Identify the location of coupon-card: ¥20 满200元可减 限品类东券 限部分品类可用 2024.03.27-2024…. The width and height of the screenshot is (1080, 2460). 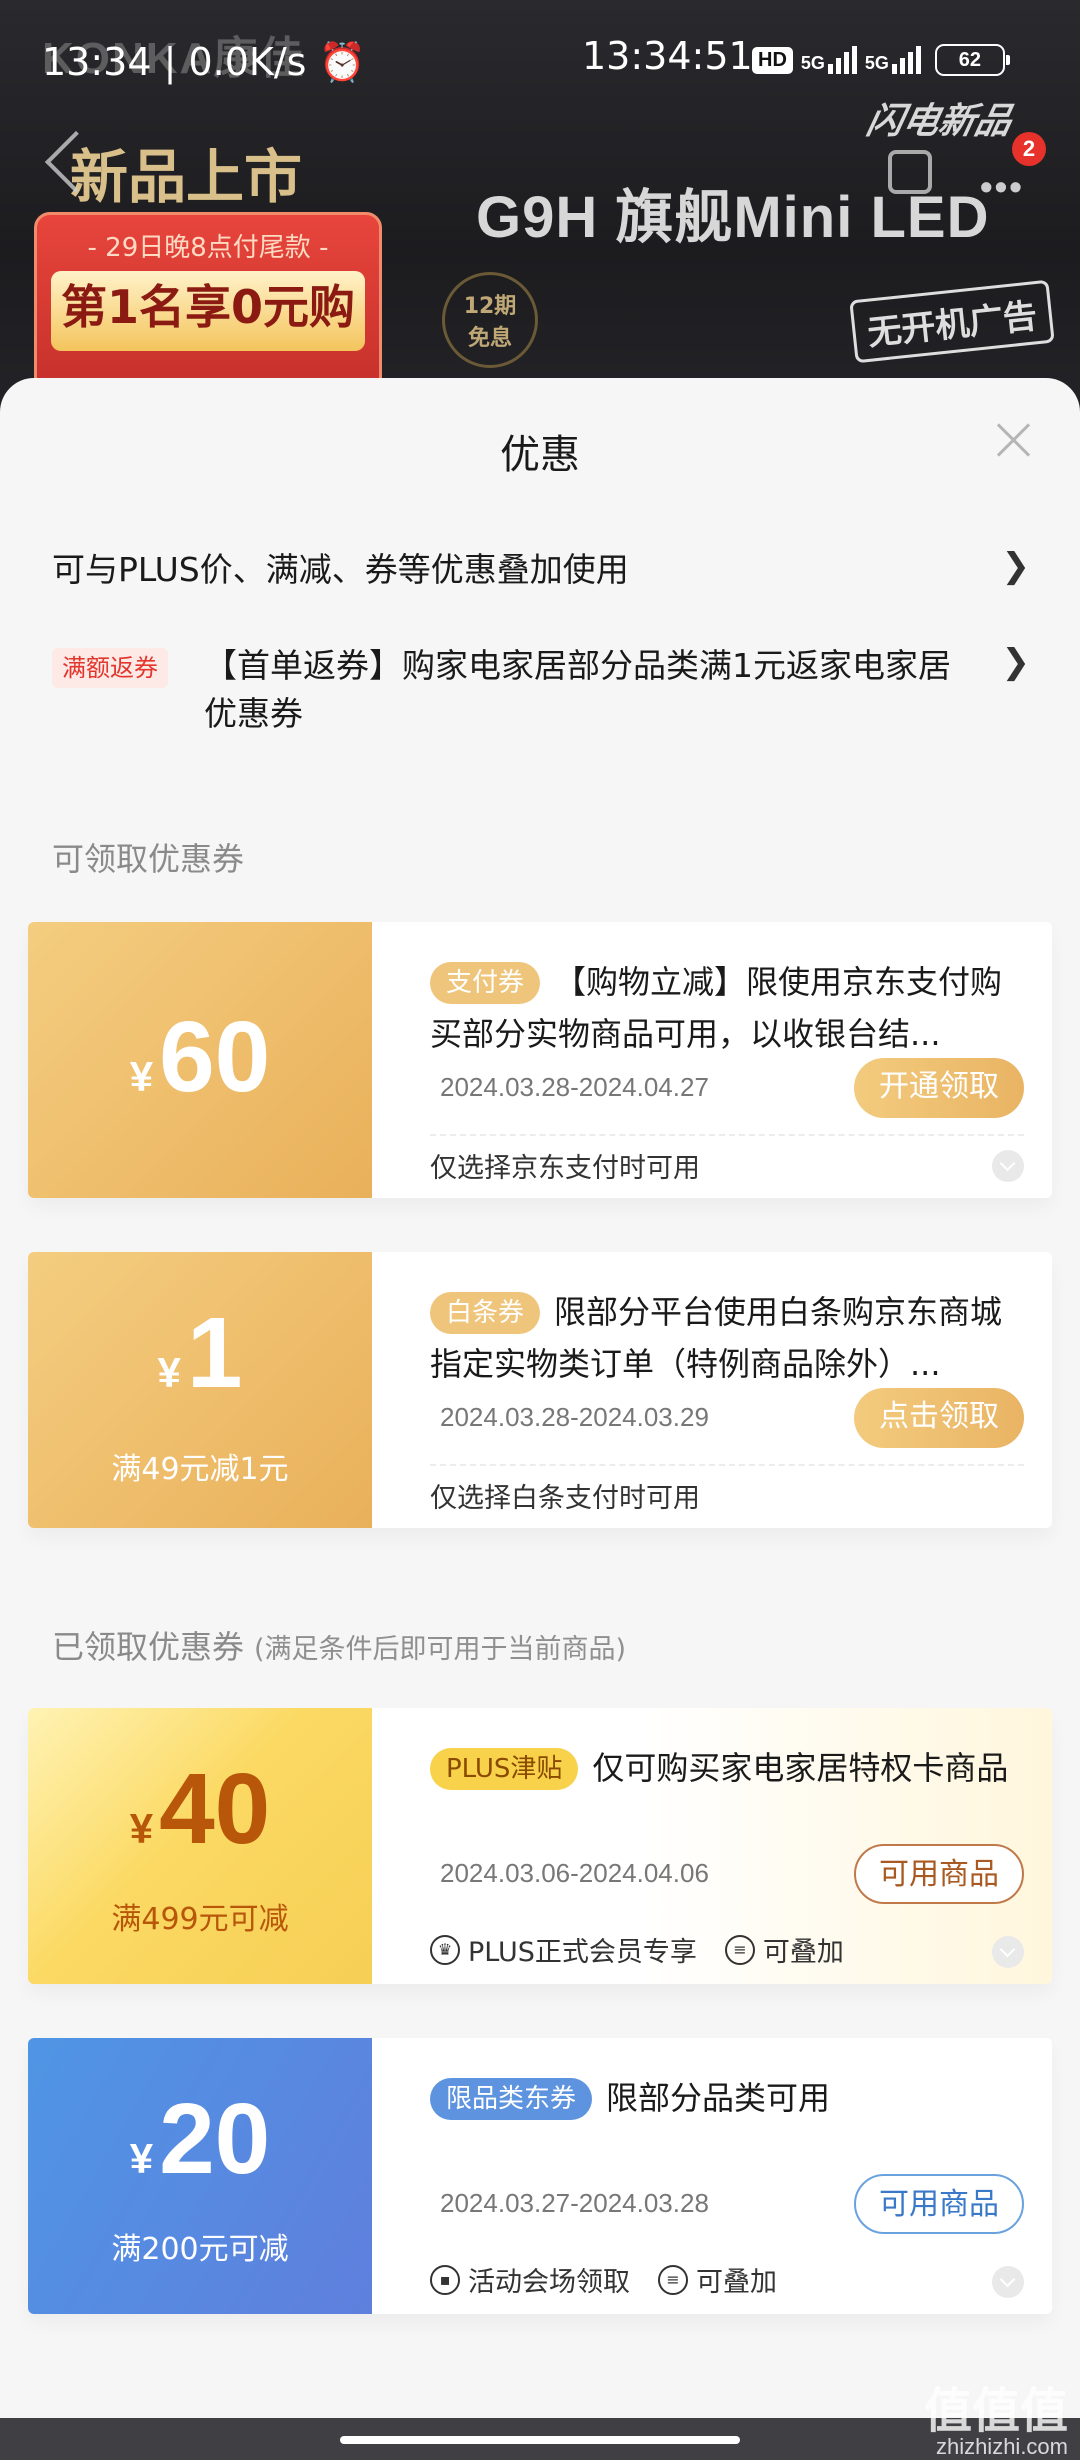
(540, 2176).